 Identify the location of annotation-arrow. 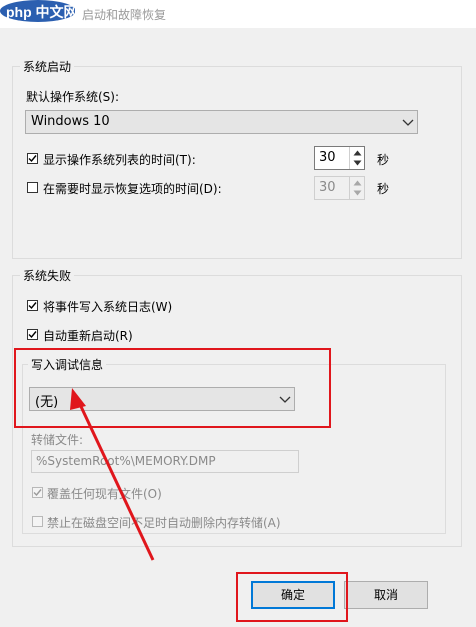
(112, 474).